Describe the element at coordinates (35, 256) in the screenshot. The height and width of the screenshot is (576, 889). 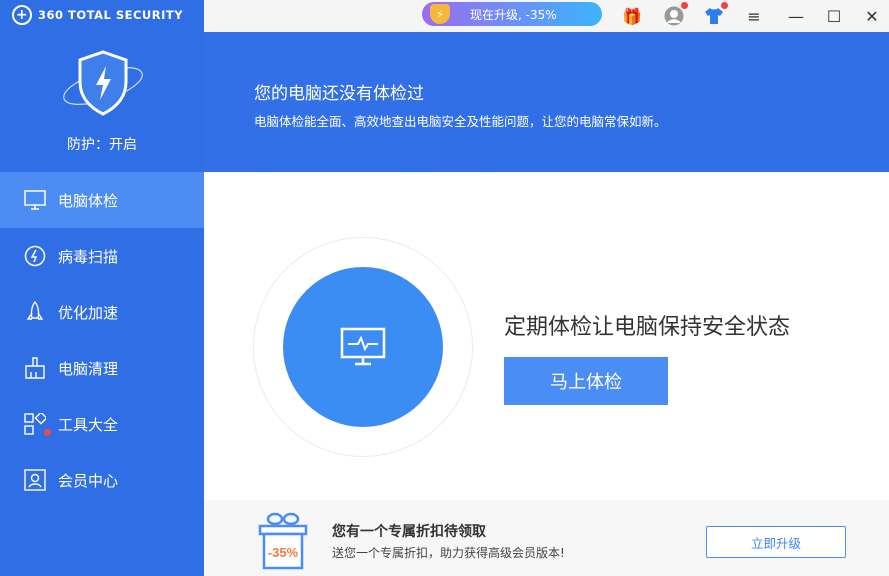
I see `virus-scan-icon` at that location.